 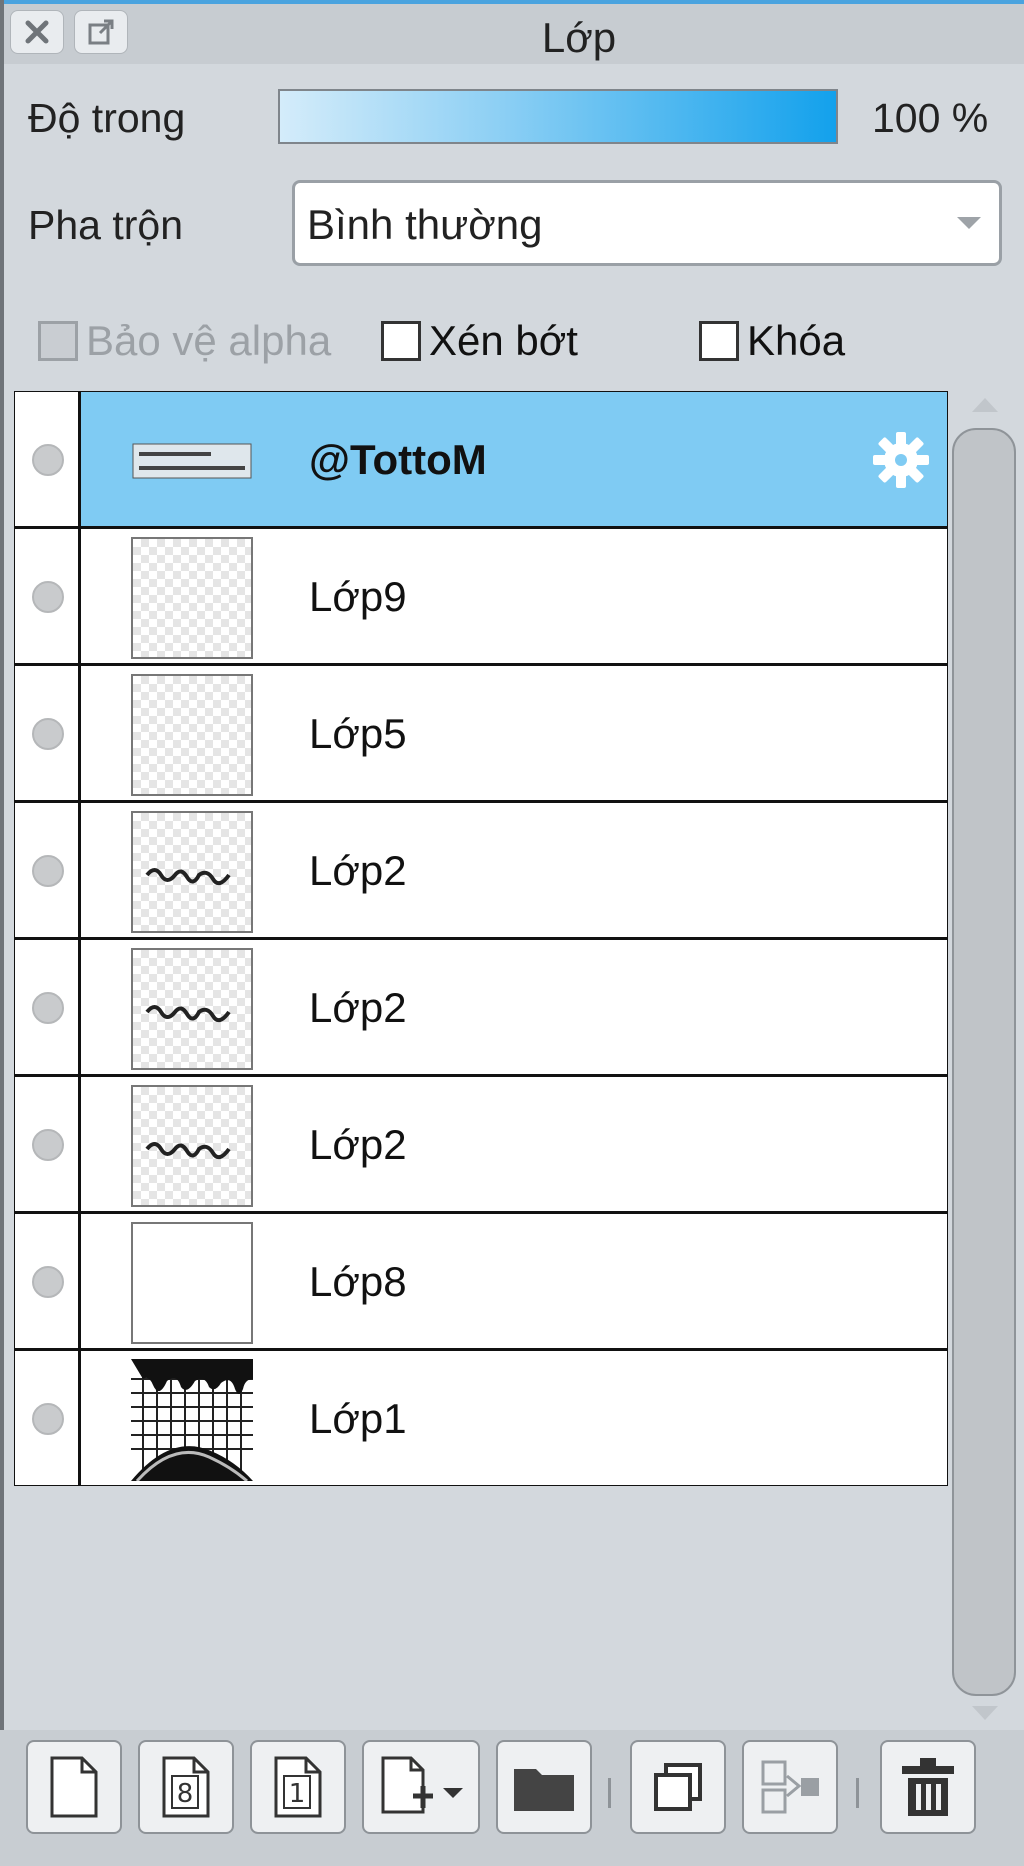 I want to click on window-left-border, so click(x=2, y=933).